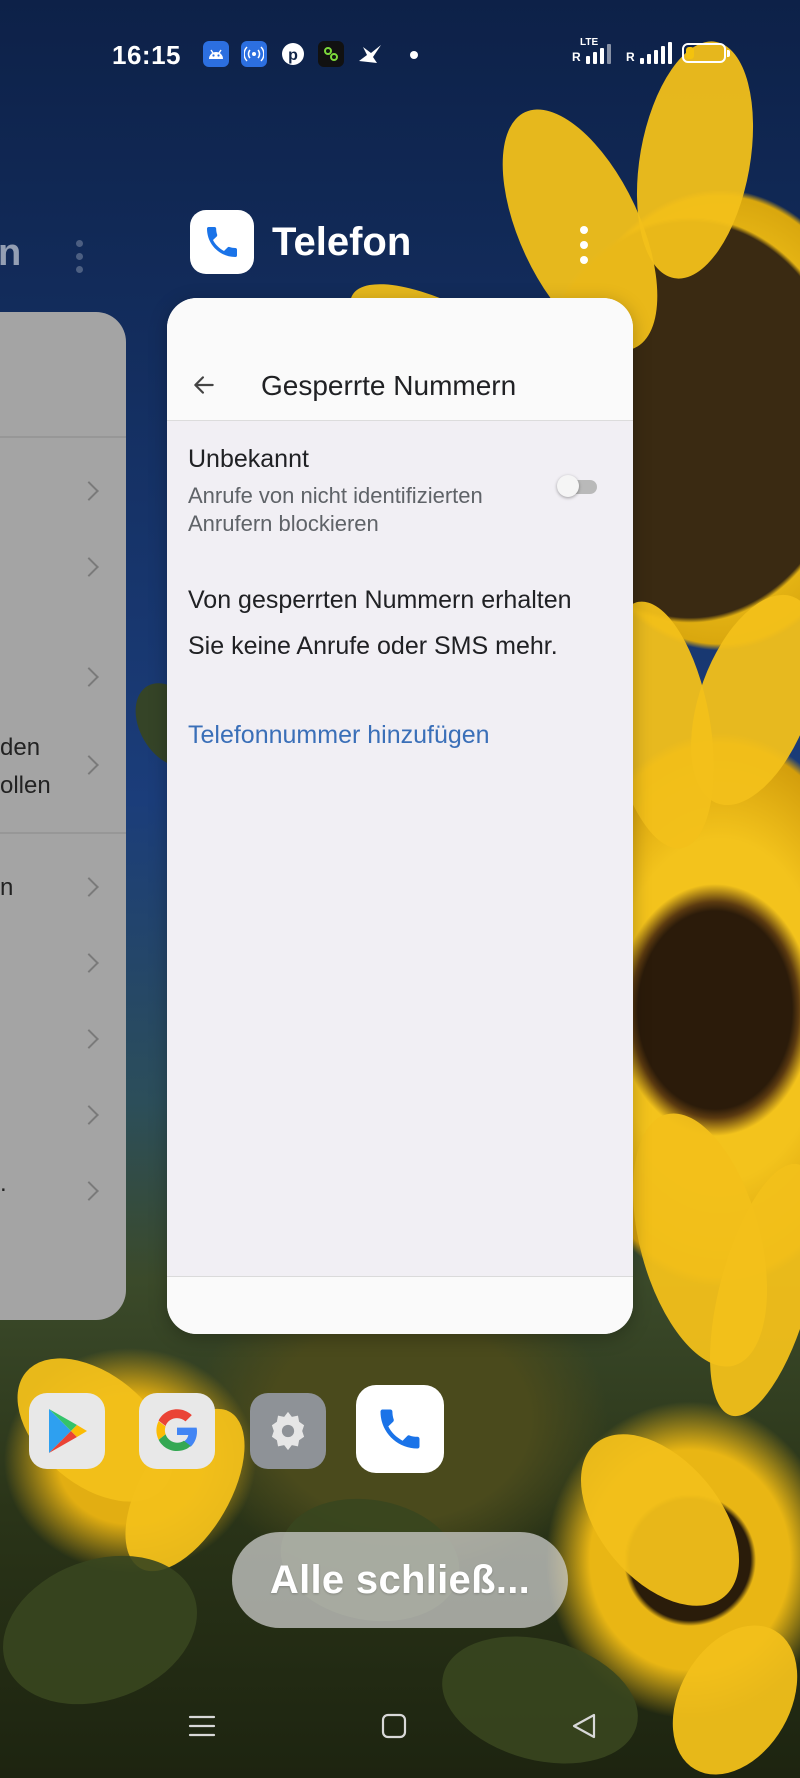 The width and height of the screenshot is (800, 1778). I want to click on left-text-fragment: n, so click(7, 887).